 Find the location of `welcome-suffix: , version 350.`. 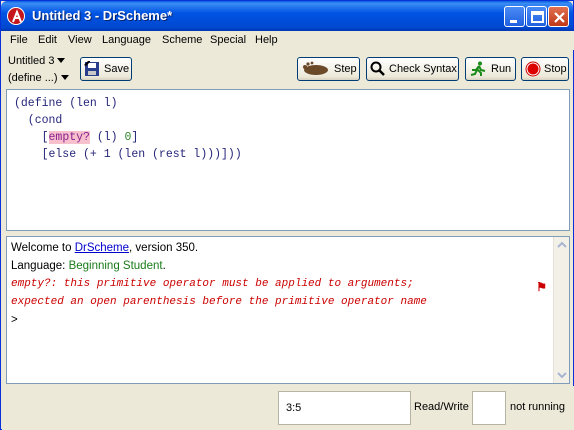

welcome-suffix: , version 350. is located at coordinates (164, 248).